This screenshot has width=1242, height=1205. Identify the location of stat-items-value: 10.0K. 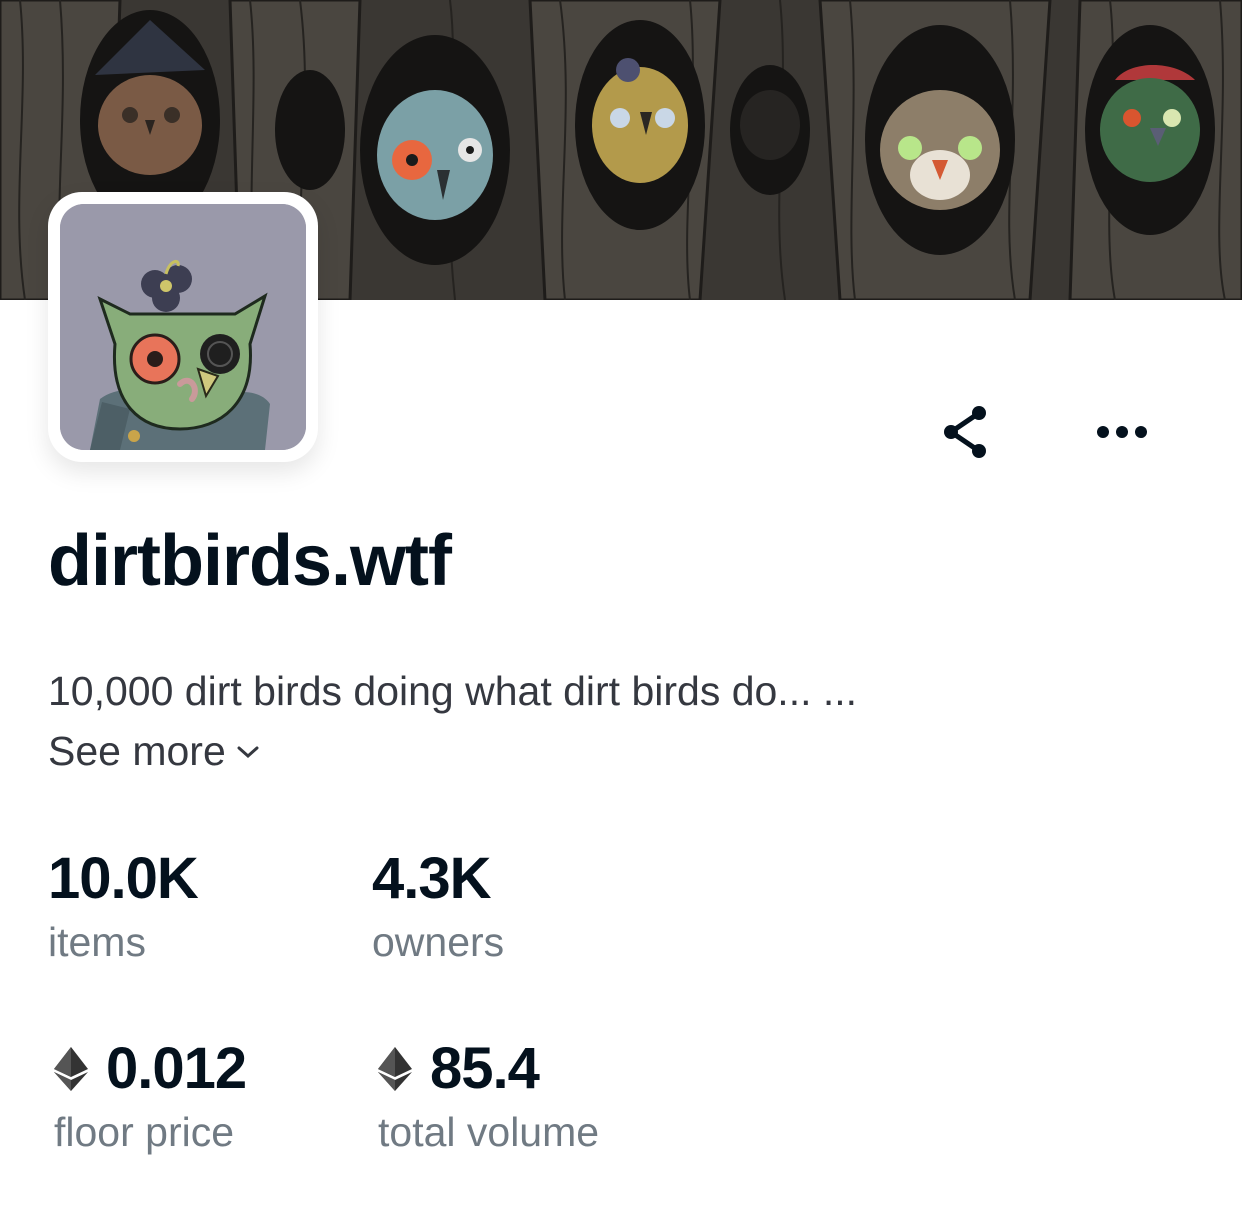
(123, 878).